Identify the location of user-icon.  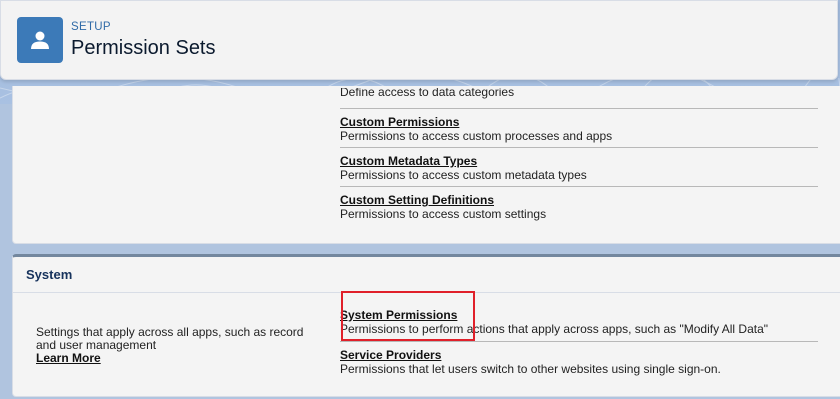
(40, 40).